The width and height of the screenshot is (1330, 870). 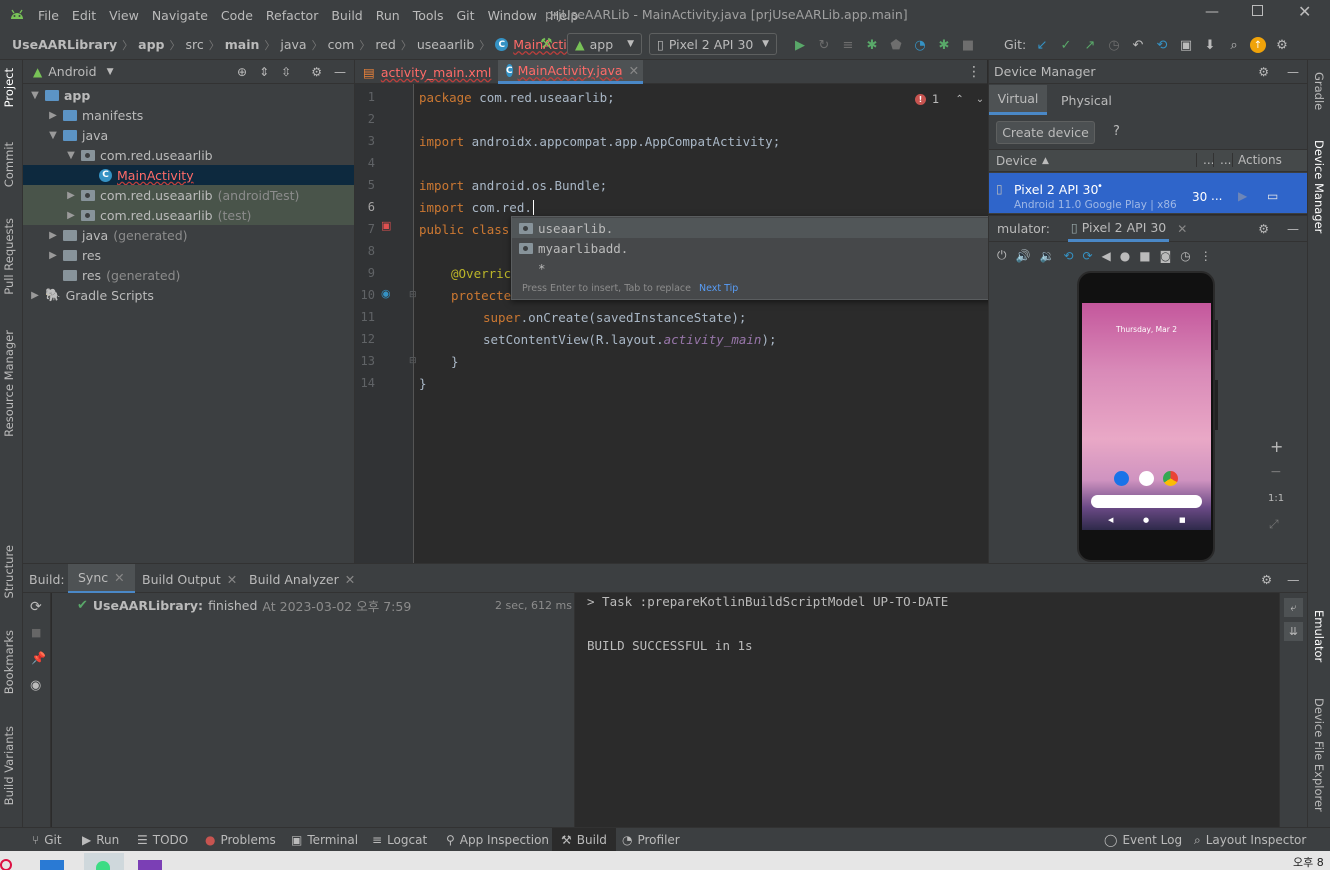 What do you see at coordinates (517, 97) in the screenshot?
I see `code-line-1: package com.red.useaarlib;` at bounding box center [517, 97].